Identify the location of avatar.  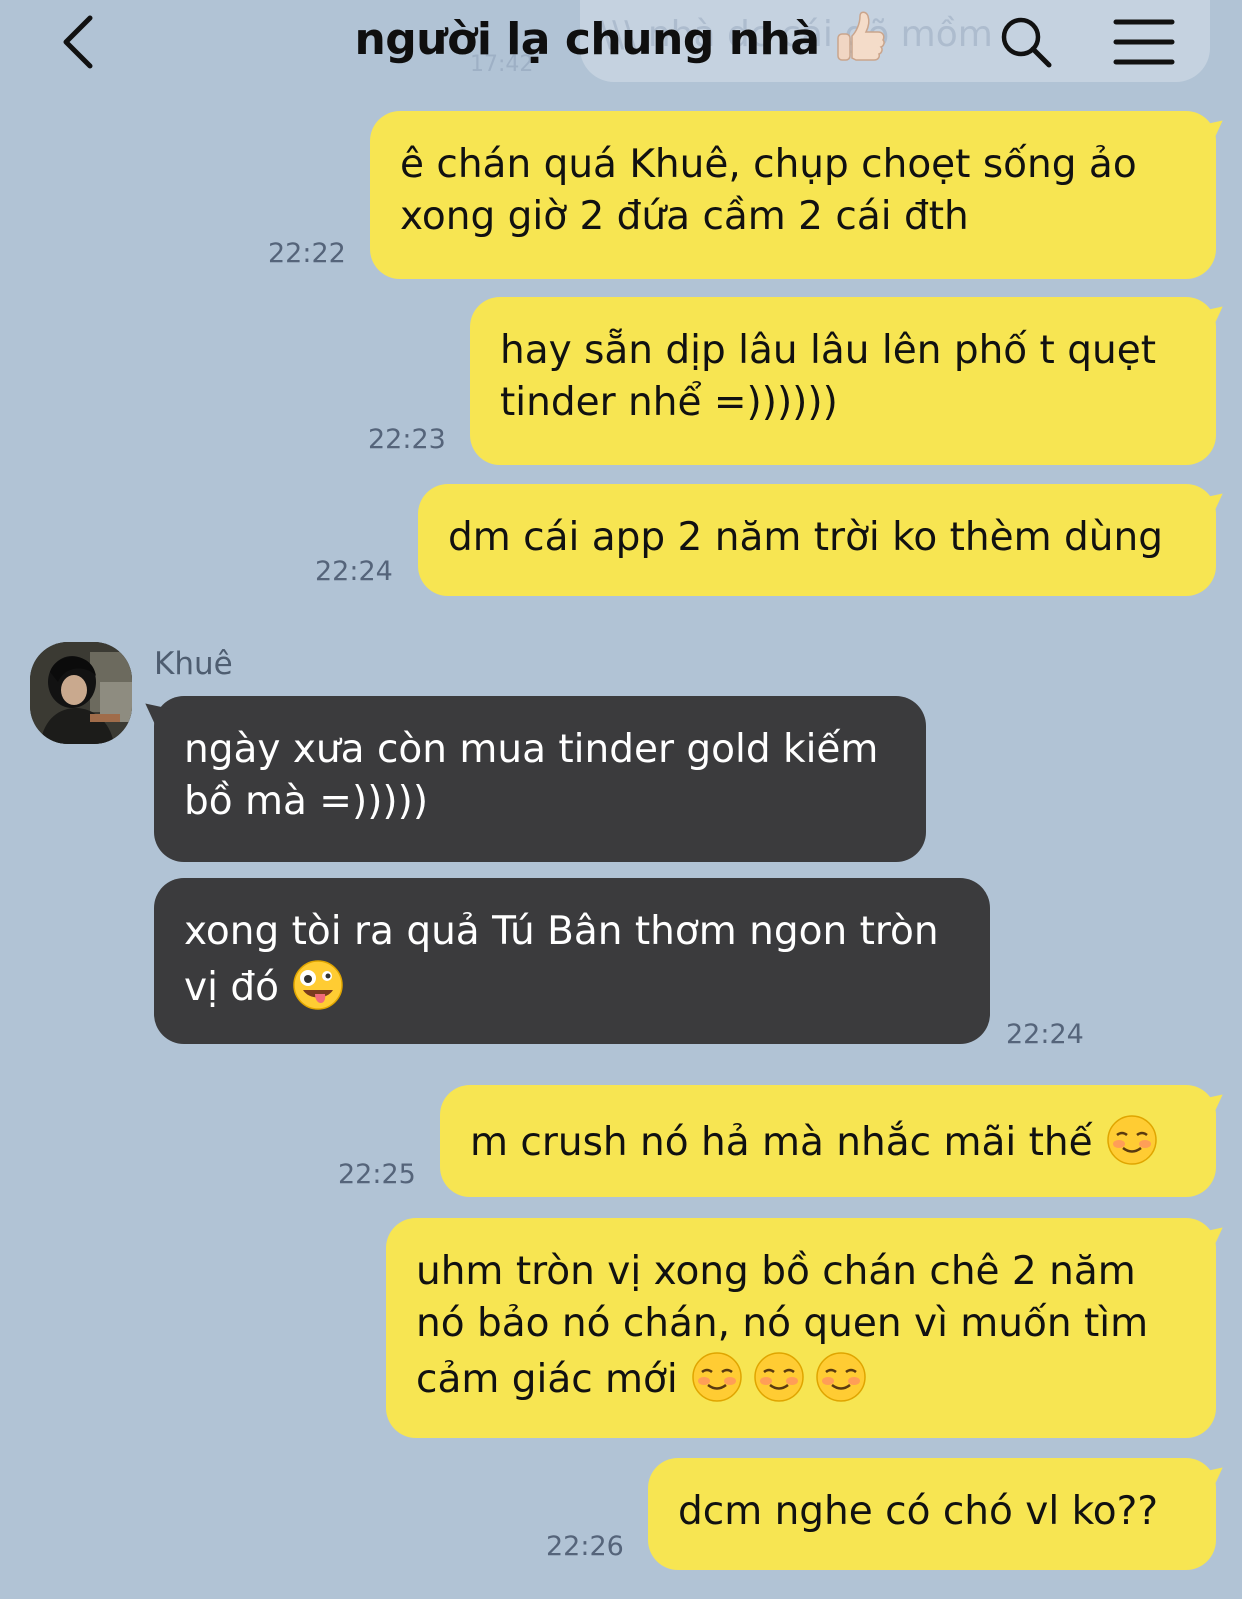
(81, 693).